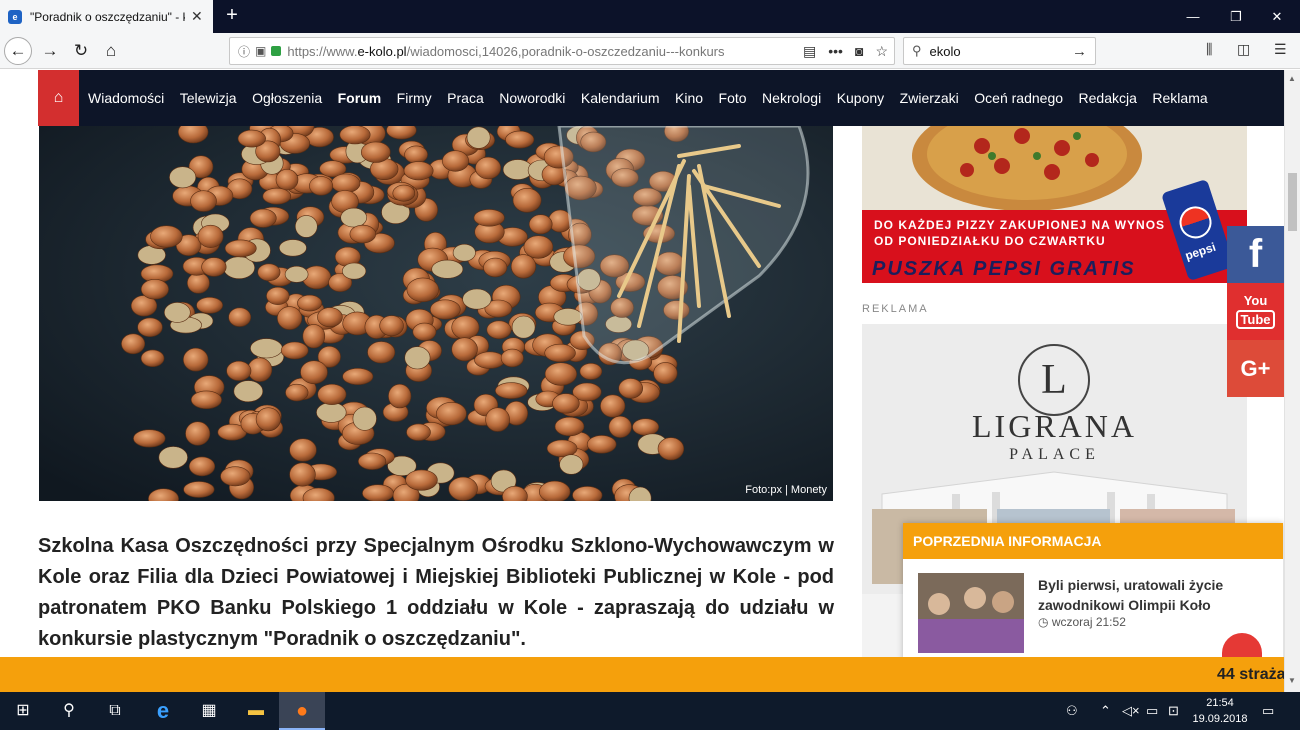 The width and height of the screenshot is (1300, 730). What do you see at coordinates (23, 711) in the screenshot?
I see `windows-start-icon: ⊞` at bounding box center [23, 711].